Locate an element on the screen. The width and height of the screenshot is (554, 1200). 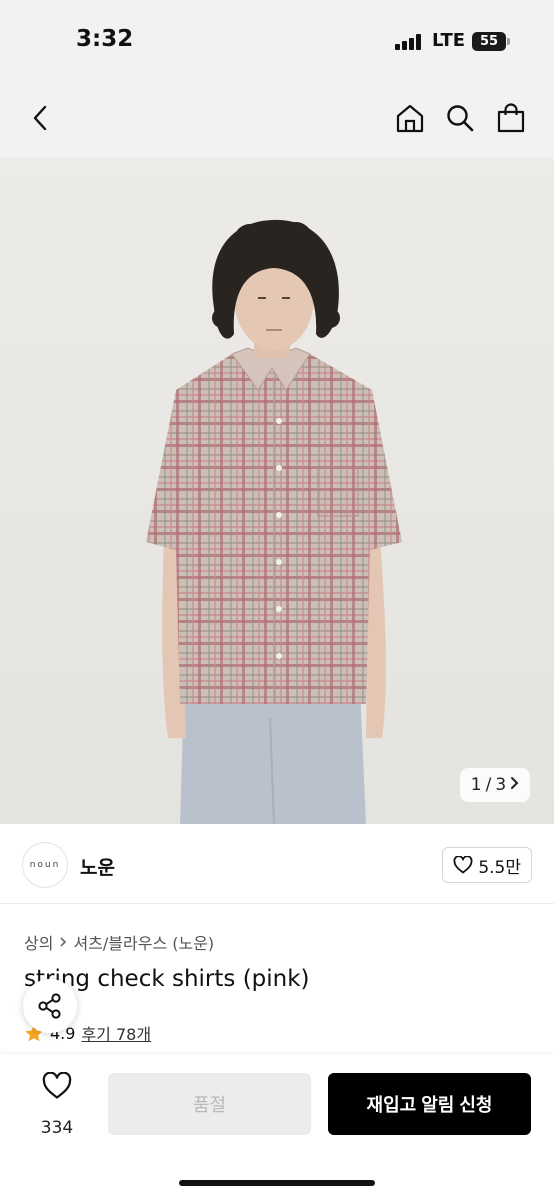
bottom-action-bar: 334 품절 재입고 알림 신청 is located at coordinates (277, 1127).